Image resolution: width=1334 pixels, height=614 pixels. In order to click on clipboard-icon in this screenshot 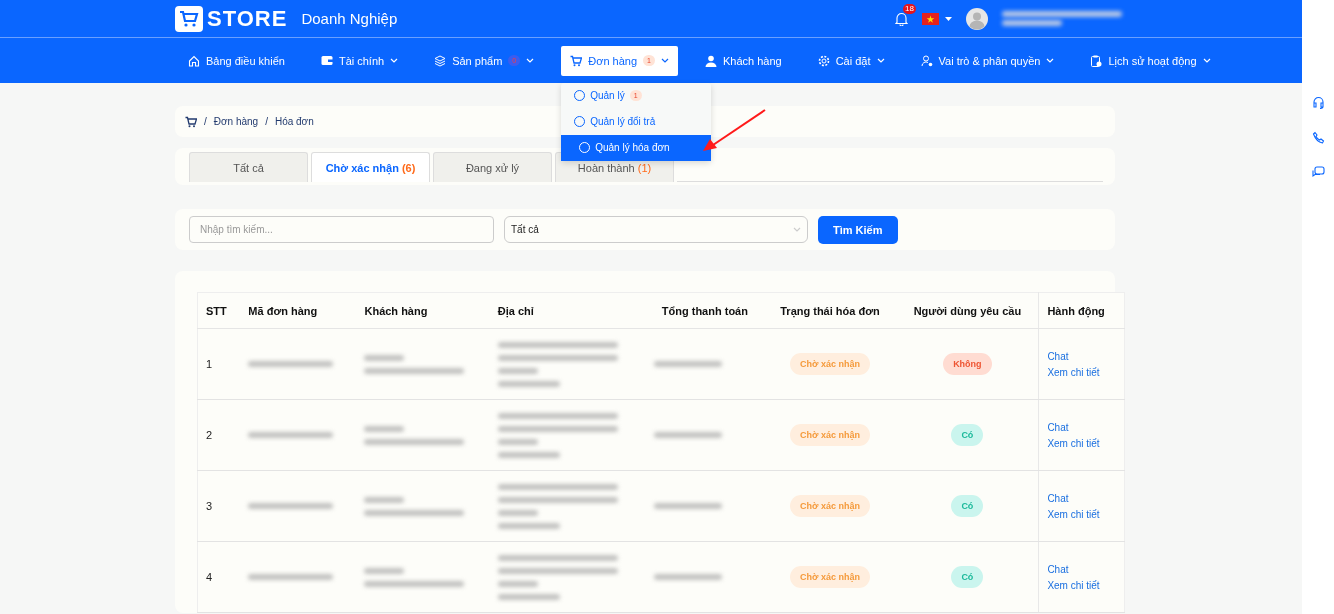, I will do `click(1096, 60)`.